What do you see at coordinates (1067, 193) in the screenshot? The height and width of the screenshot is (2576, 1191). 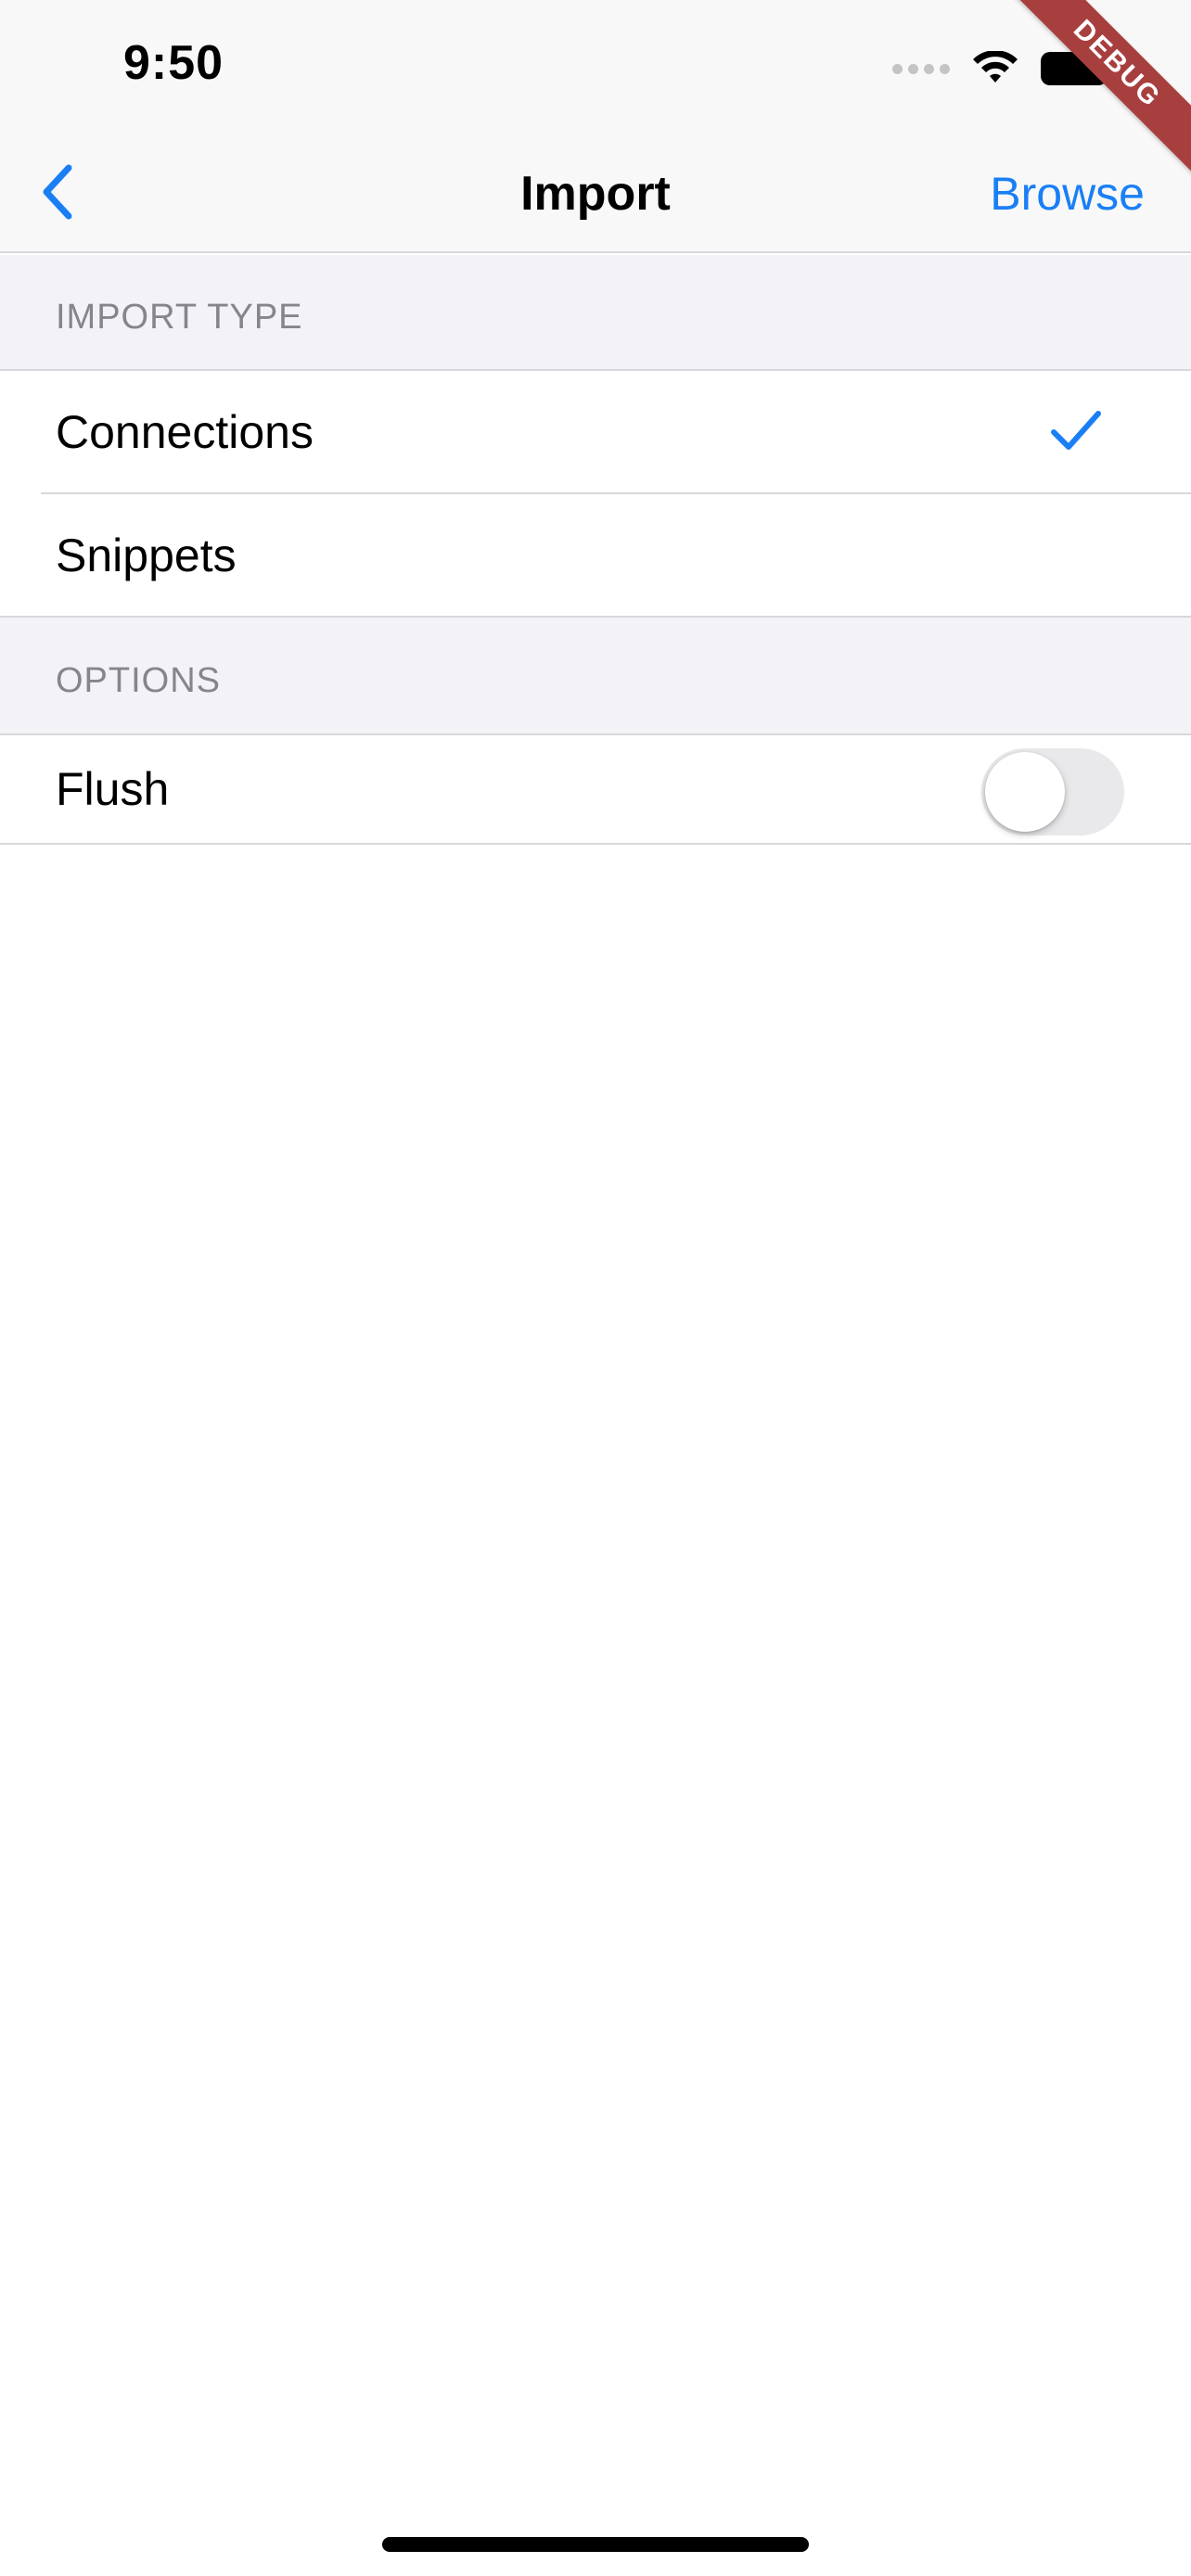 I see `browse-button: Browse` at bounding box center [1067, 193].